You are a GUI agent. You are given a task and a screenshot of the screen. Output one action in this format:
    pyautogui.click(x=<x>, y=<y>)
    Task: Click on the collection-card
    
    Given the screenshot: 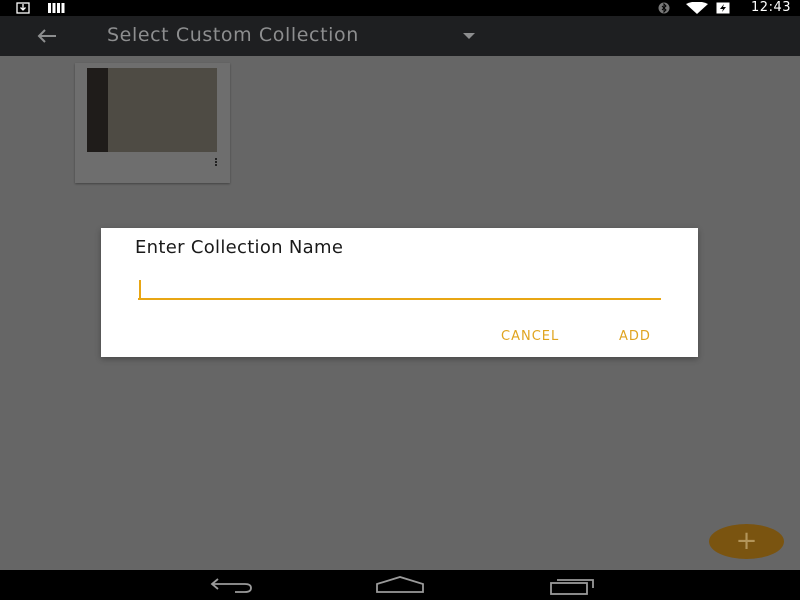 What is the action you would take?
    pyautogui.click(x=152, y=123)
    